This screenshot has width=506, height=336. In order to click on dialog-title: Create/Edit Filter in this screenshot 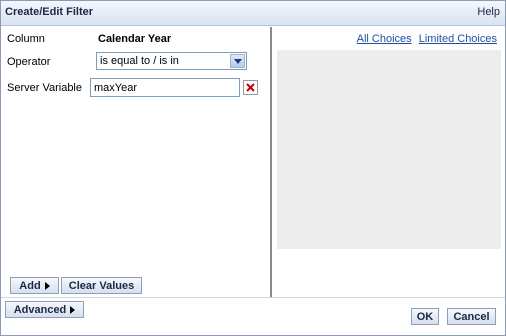, I will do `click(49, 12)`.